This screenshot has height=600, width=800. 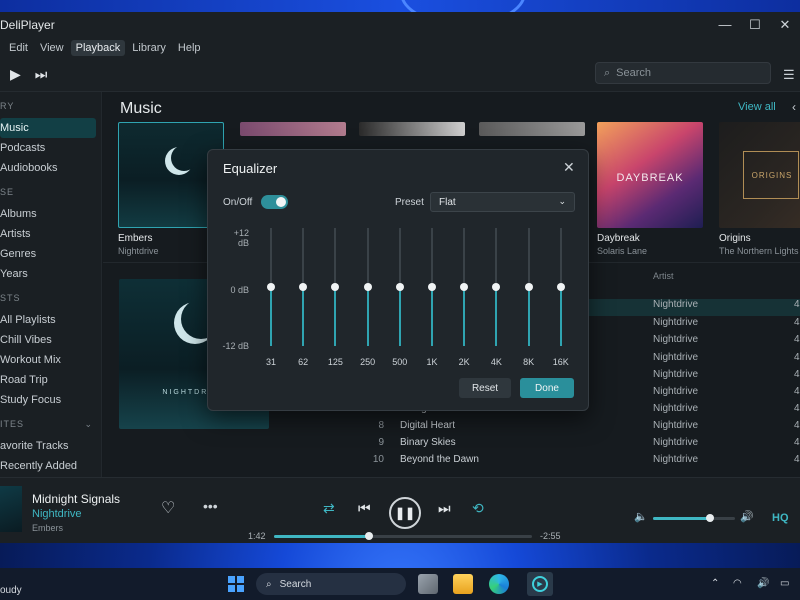 What do you see at coordinates (400, 25) in the screenshot?
I see `title-bar: DeliPlayer — ☐ ✕` at bounding box center [400, 25].